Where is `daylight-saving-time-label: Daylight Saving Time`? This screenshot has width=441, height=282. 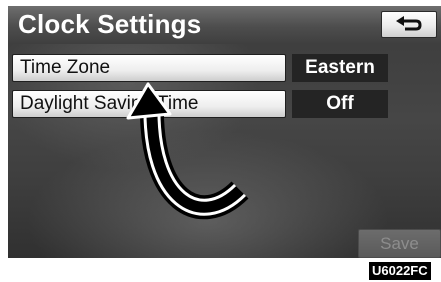 daylight-saving-time-label: Daylight Saving Time is located at coordinates (109, 103).